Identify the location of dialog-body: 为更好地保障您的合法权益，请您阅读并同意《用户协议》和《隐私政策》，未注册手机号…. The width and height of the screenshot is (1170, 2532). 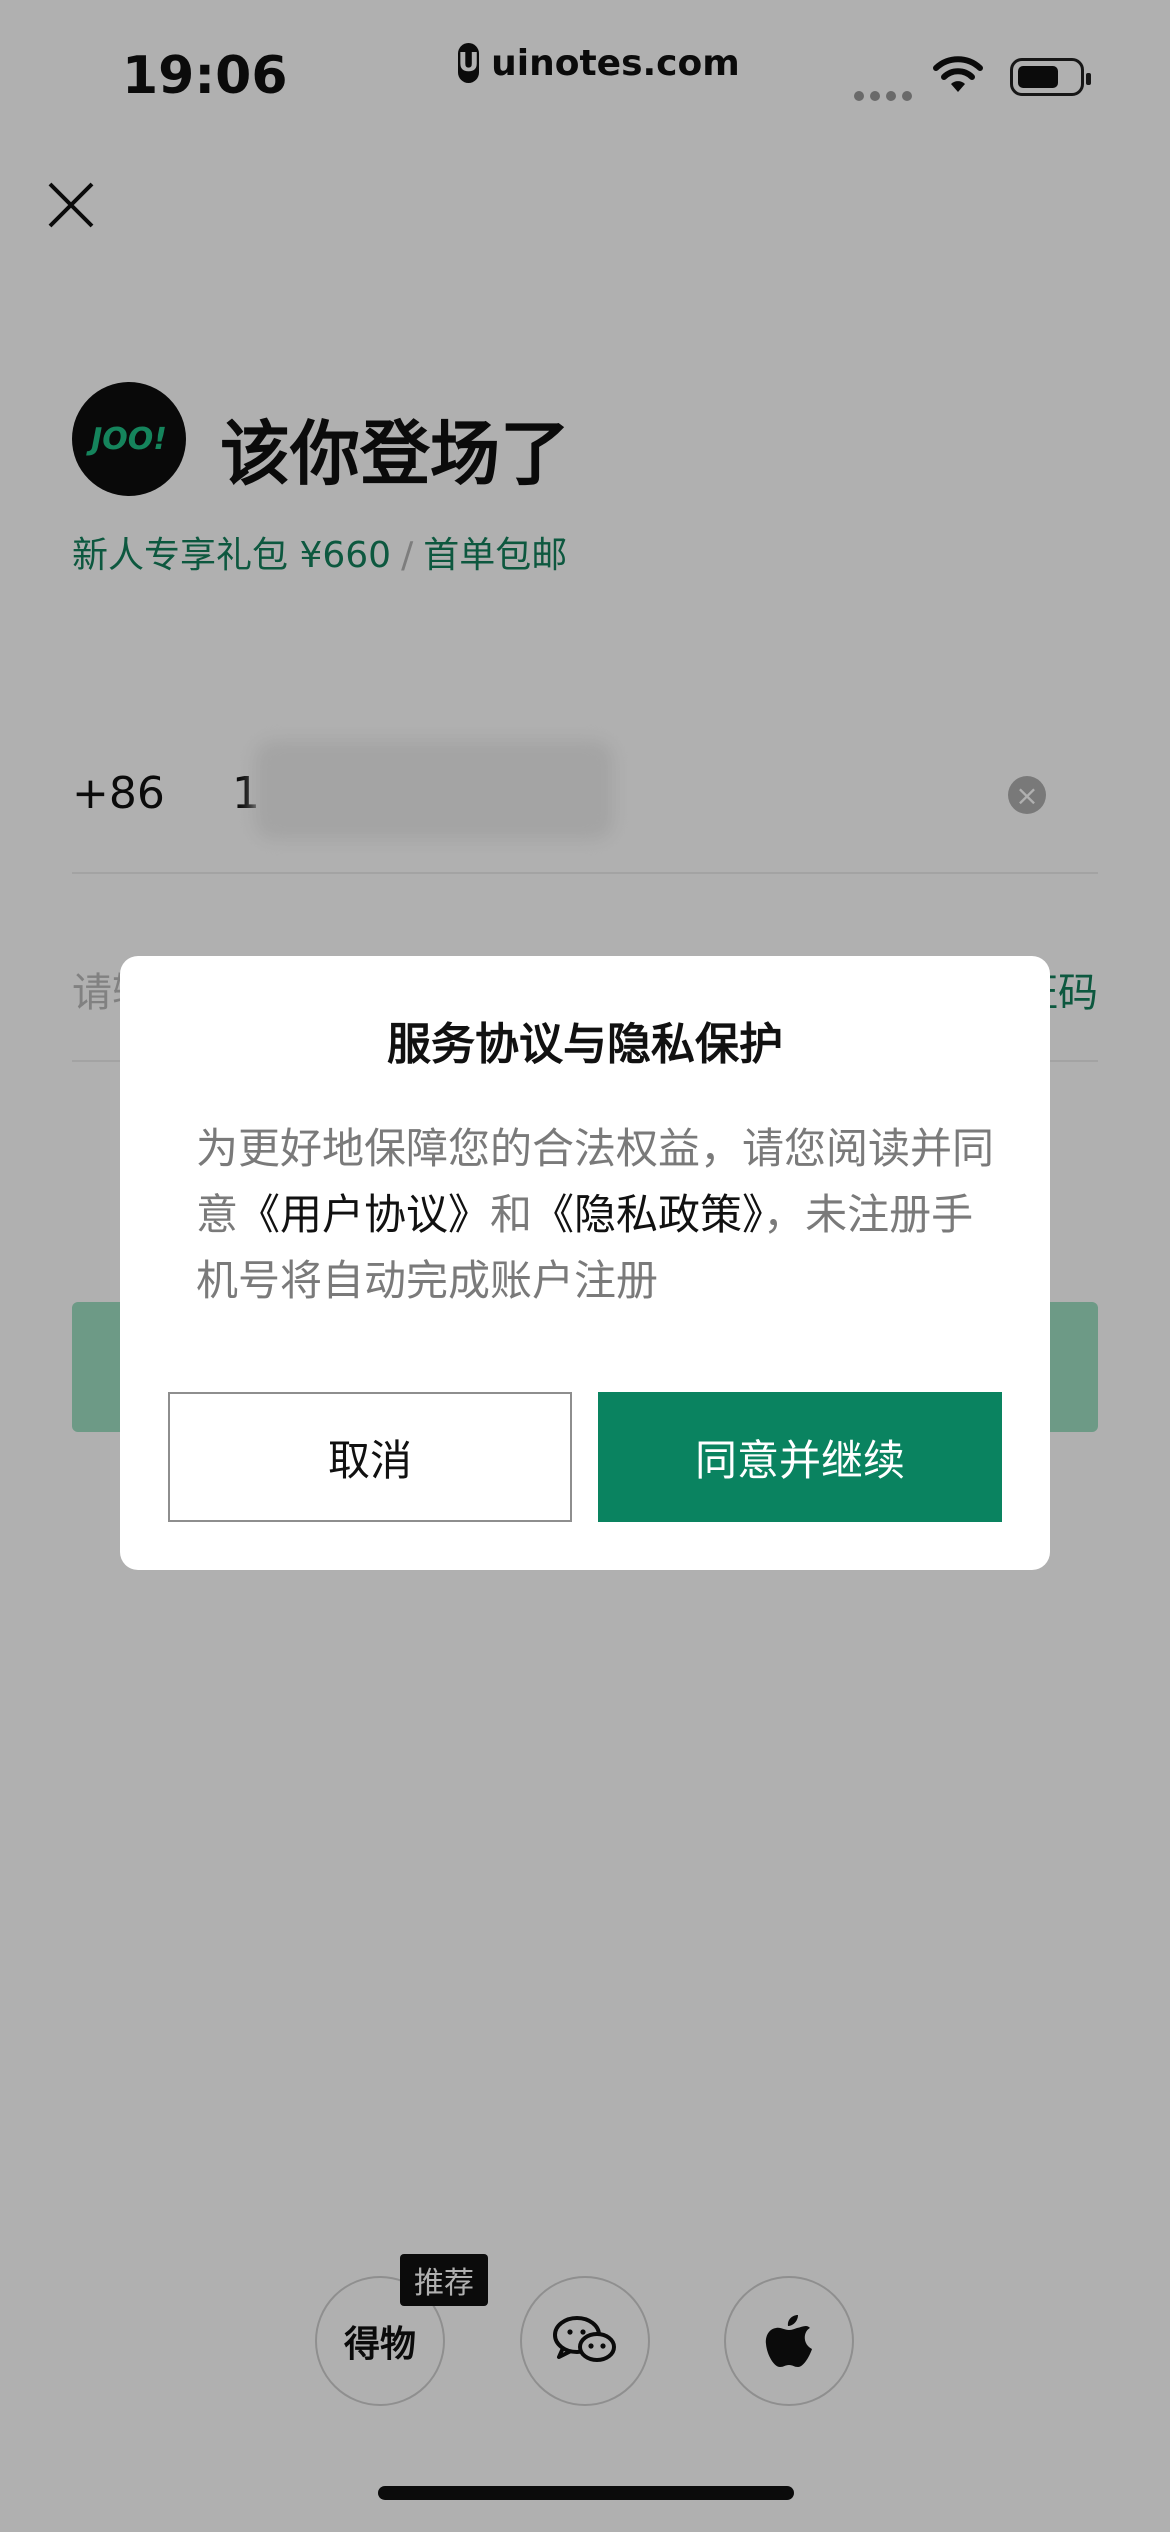
(596, 1215).